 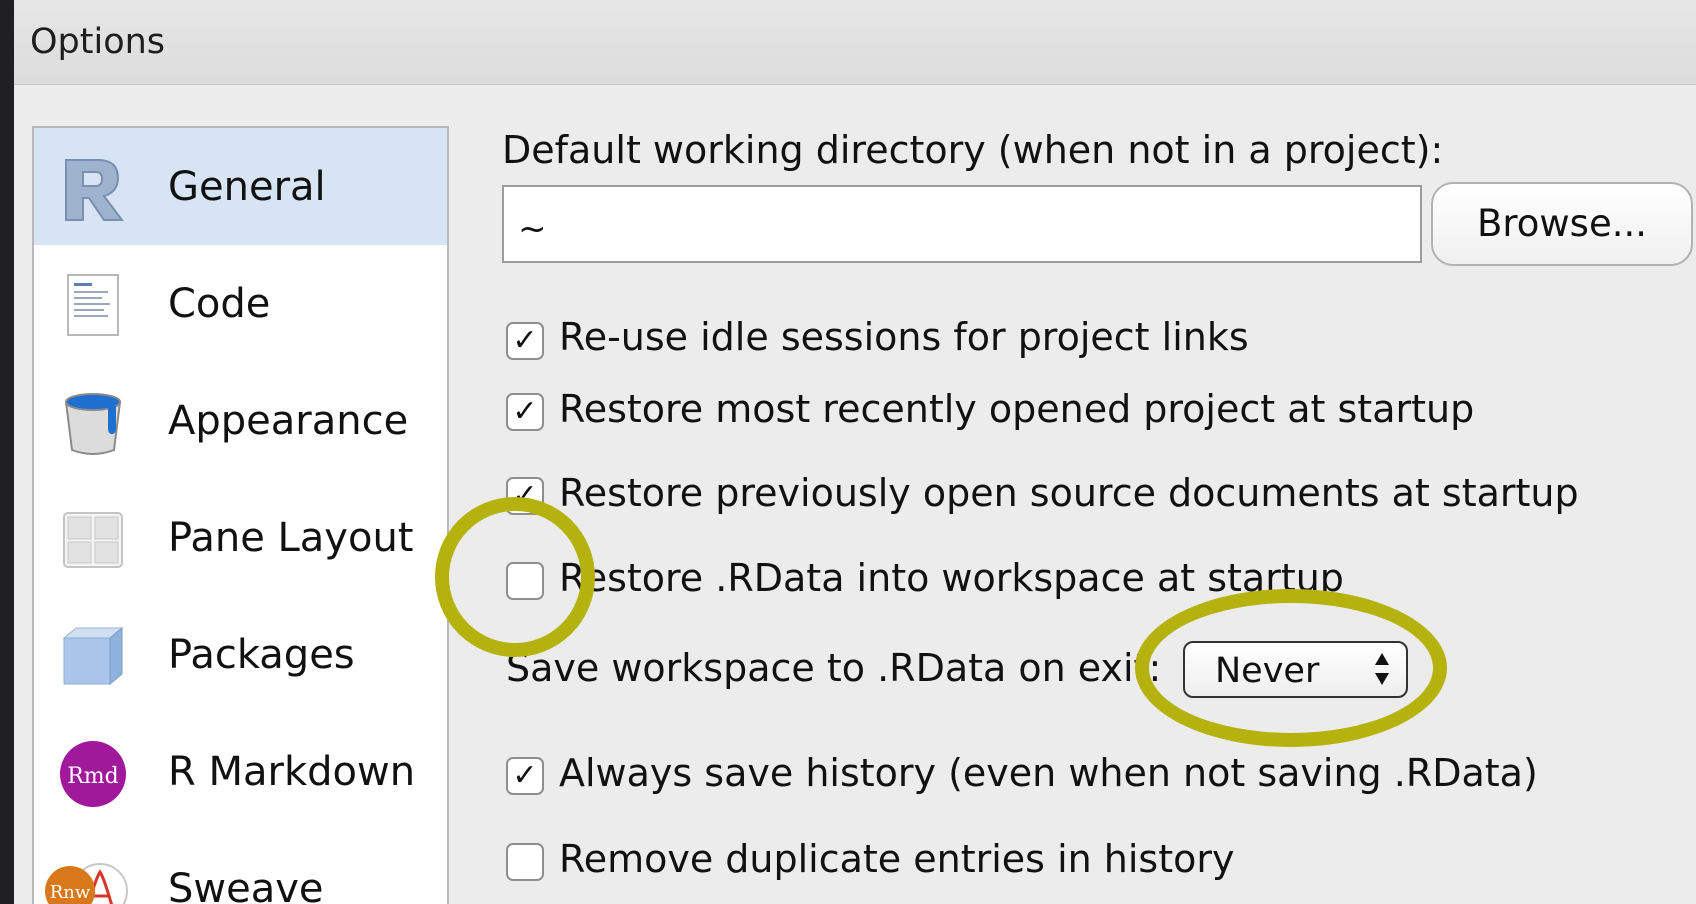 What do you see at coordinates (261, 655) in the screenshot?
I see `sidebar-item-label: Packages` at bounding box center [261, 655].